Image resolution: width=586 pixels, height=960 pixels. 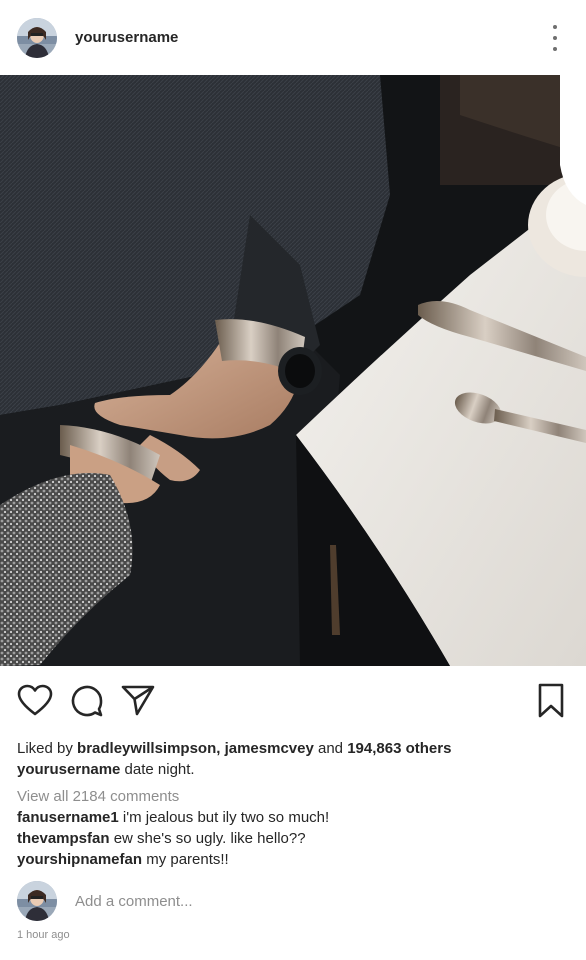 I want to click on caption-text: date night., so click(x=157, y=769).